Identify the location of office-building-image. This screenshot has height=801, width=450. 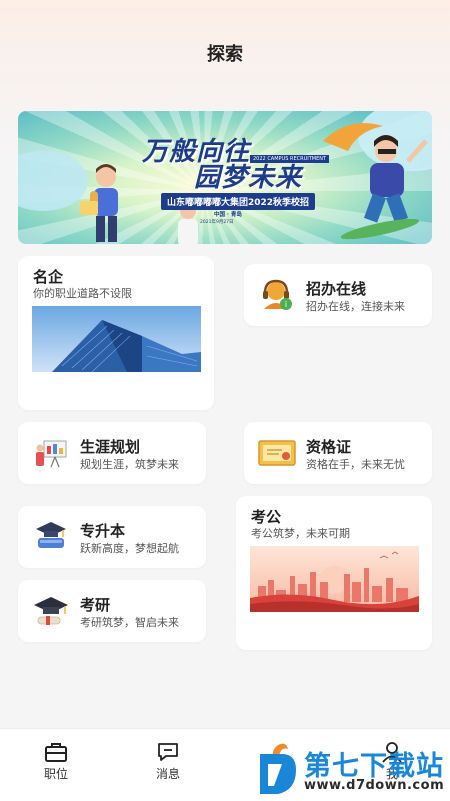
(116, 339).